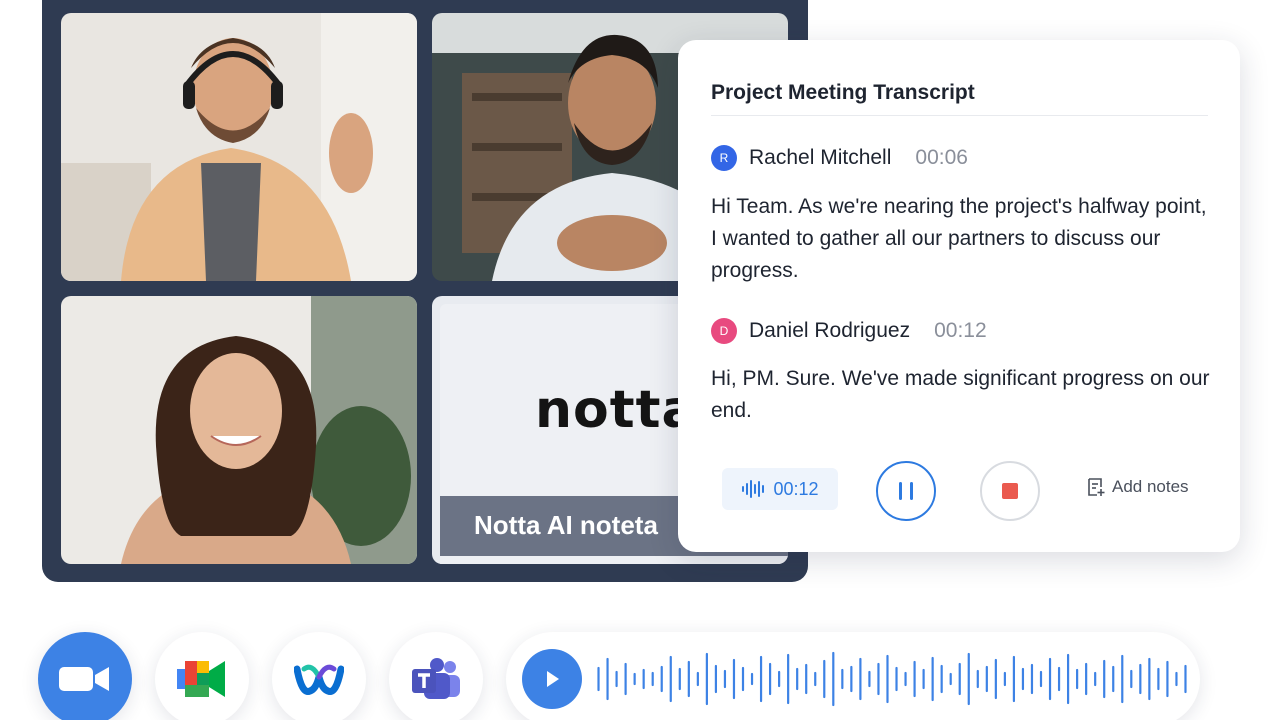  I want to click on stop-icon, so click(1010, 491).